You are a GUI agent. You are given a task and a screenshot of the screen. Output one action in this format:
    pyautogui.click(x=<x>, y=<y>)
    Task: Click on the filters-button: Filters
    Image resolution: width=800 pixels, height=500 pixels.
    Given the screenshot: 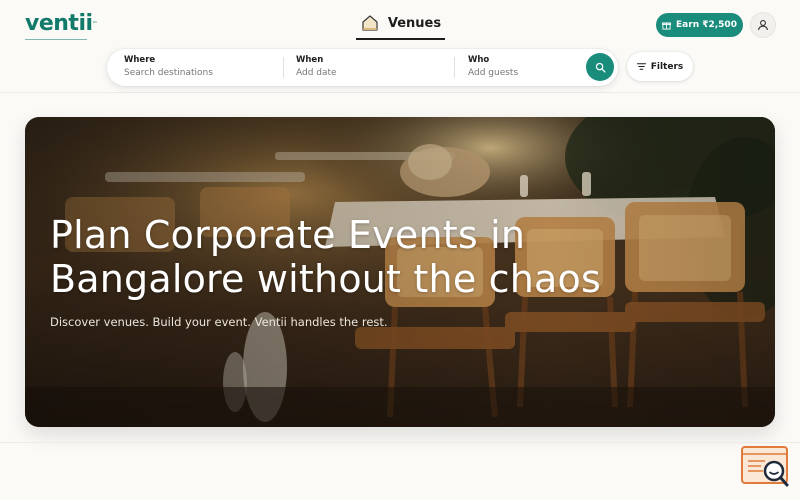 What is the action you would take?
    pyautogui.click(x=660, y=66)
    